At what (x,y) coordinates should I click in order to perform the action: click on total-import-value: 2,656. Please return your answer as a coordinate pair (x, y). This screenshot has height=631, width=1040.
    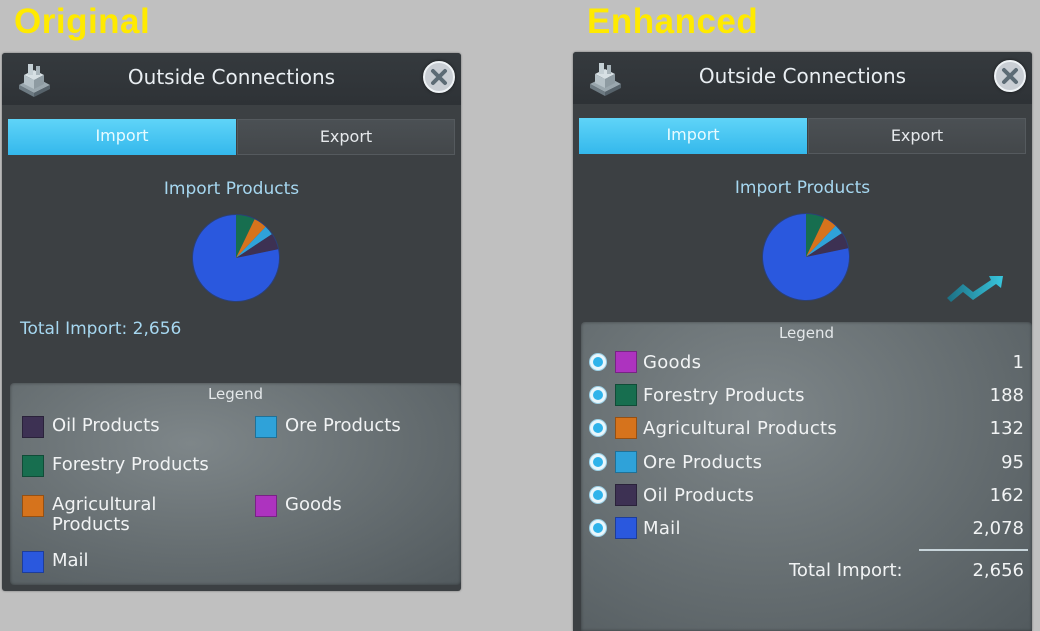
    Looking at the image, I should click on (998, 570).